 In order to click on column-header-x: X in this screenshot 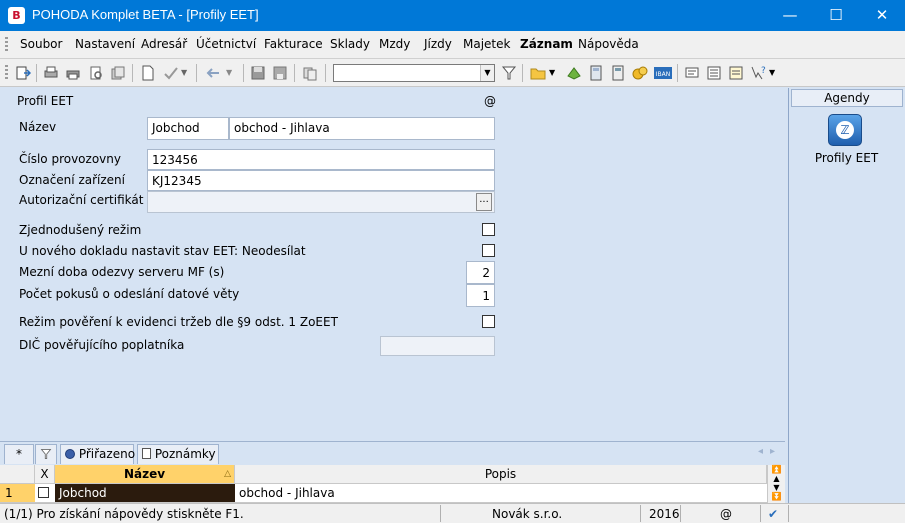, I will do `click(45, 474)`.